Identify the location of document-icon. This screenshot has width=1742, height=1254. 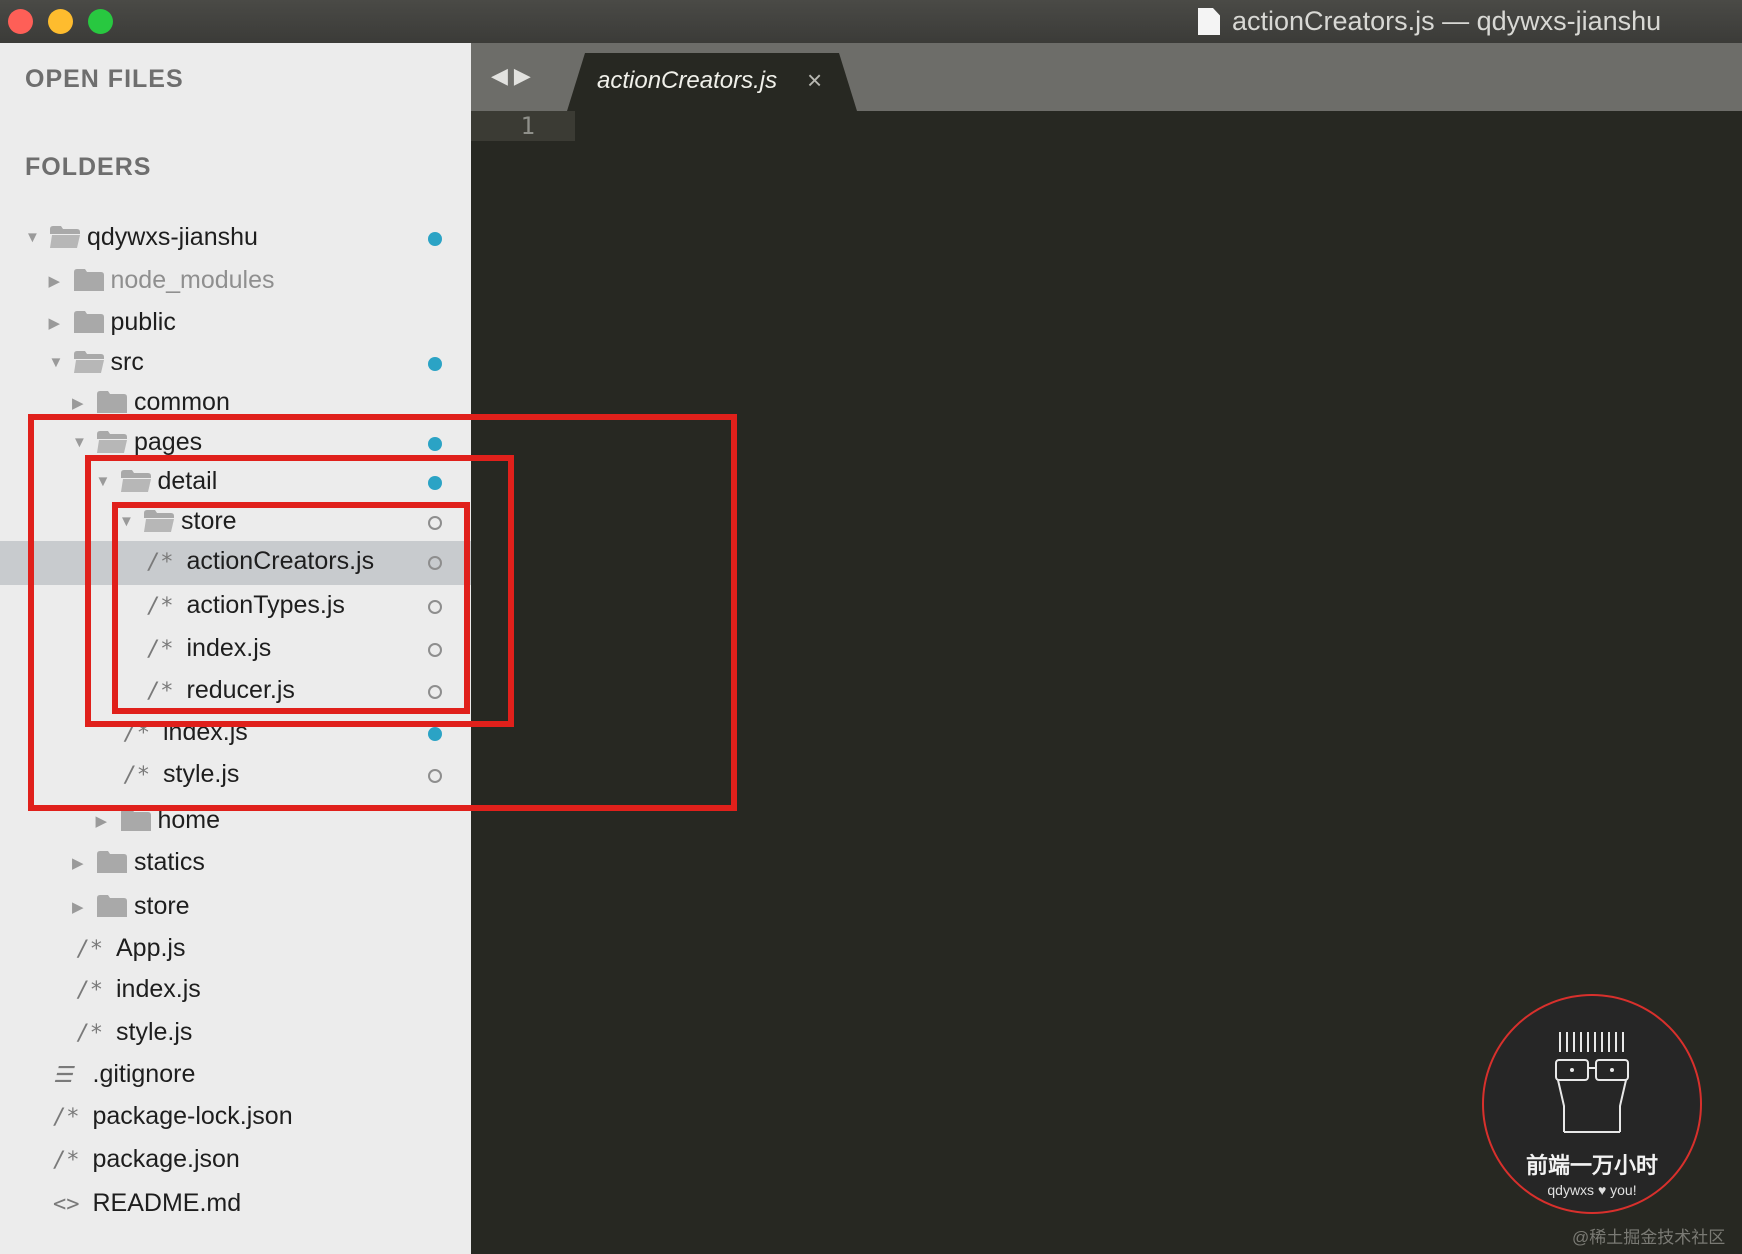
(1209, 21).